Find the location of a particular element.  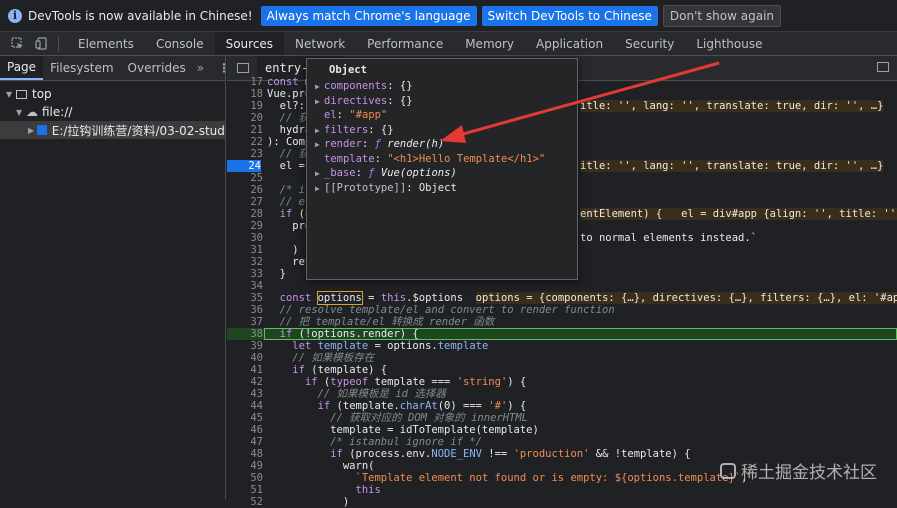

code-line: 47 /* istanbul ignore if */ is located at coordinates (562, 442).